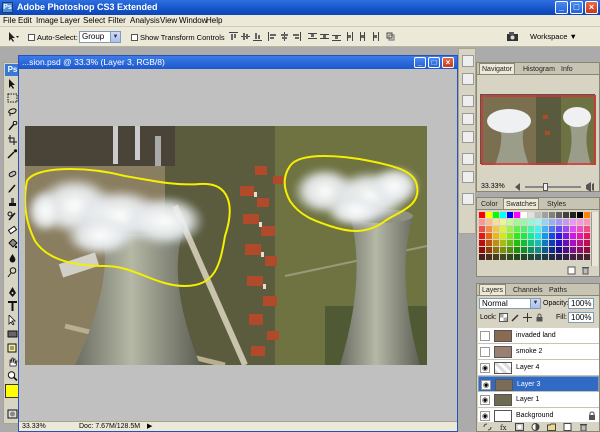 This screenshot has height=432, width=600. Describe the element at coordinates (538, 129) in the screenshot. I see `navigator-thumbnail` at that location.